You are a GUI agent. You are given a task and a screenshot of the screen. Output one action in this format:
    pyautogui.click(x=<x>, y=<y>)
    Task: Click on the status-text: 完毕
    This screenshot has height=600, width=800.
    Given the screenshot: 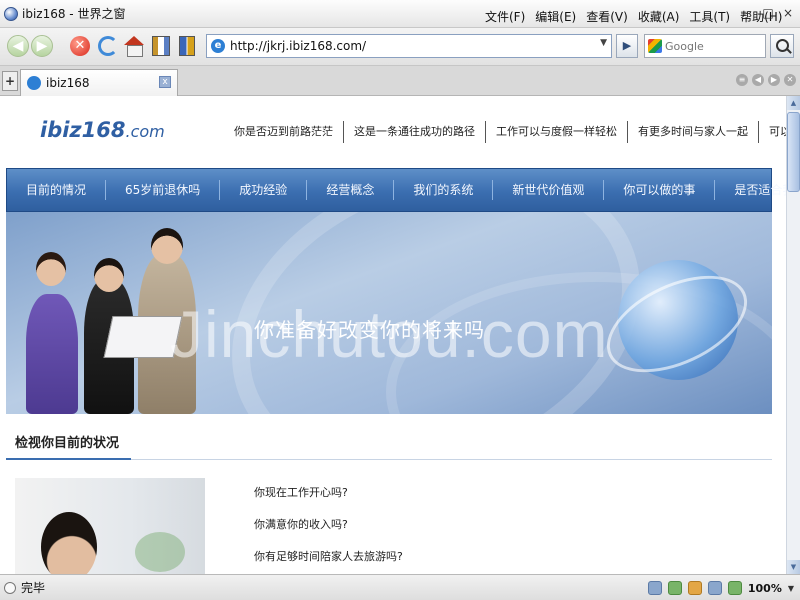 What is the action you would take?
    pyautogui.click(x=33, y=588)
    